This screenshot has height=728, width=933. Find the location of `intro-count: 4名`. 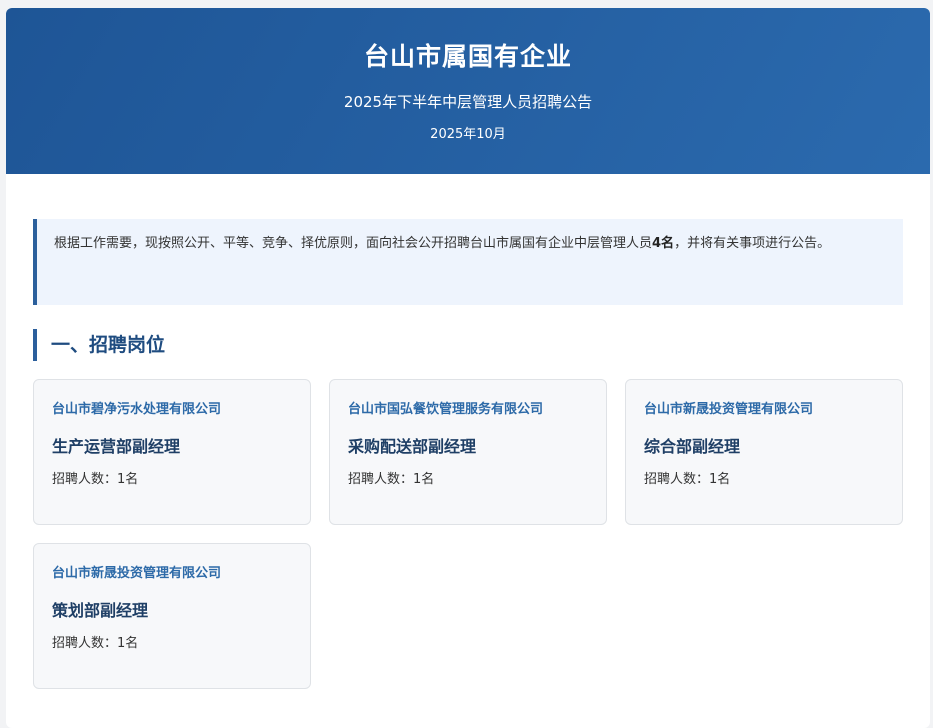

intro-count: 4名 is located at coordinates (663, 243).